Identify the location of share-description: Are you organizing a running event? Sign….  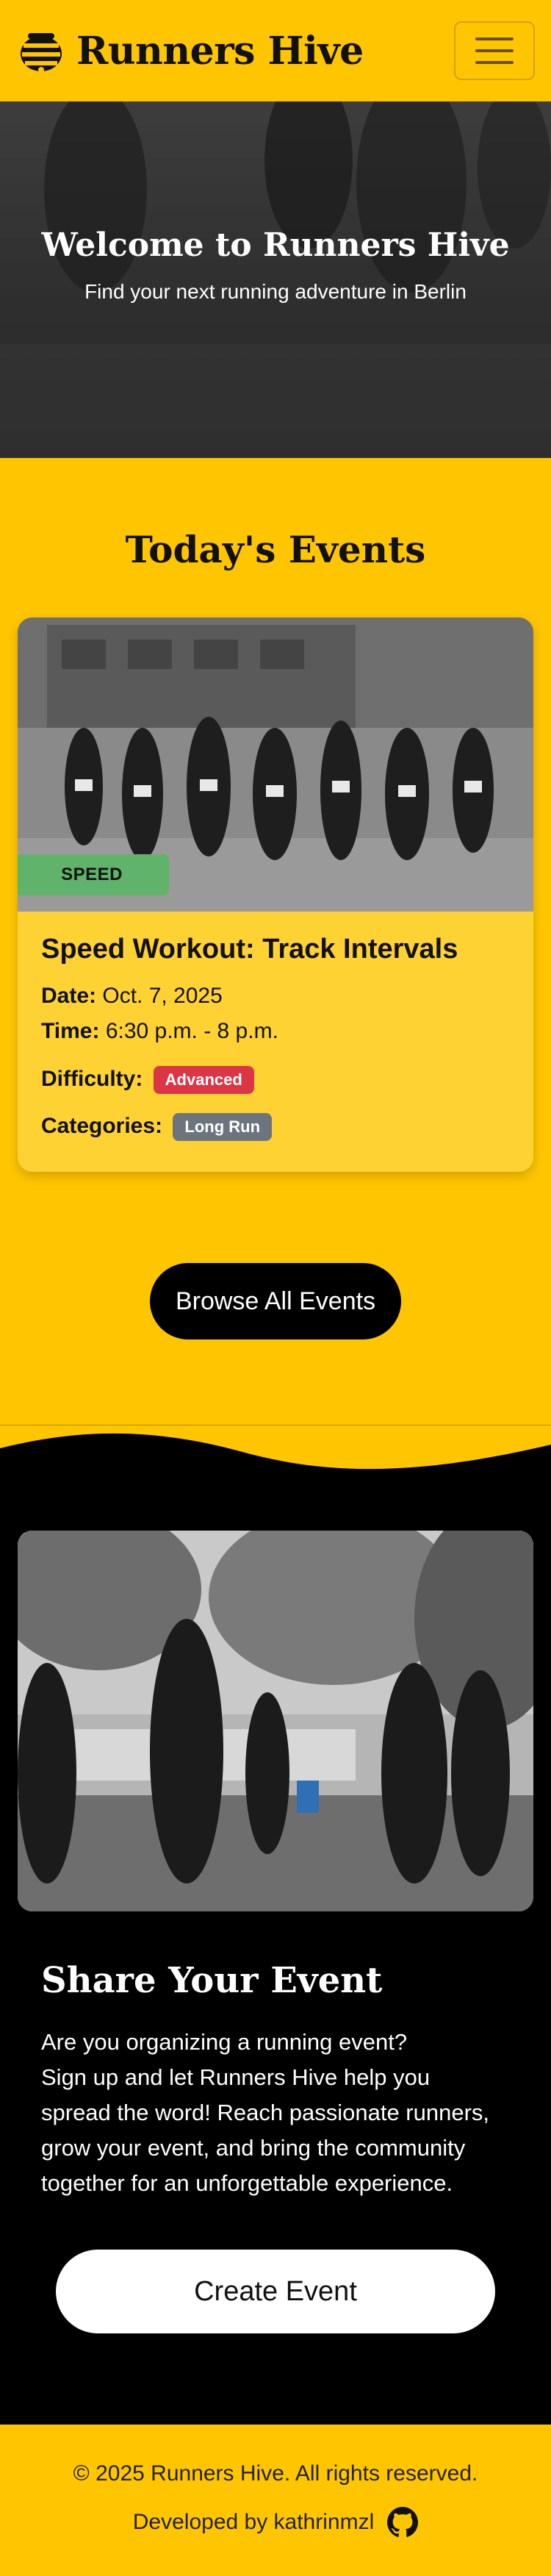
(265, 2112).